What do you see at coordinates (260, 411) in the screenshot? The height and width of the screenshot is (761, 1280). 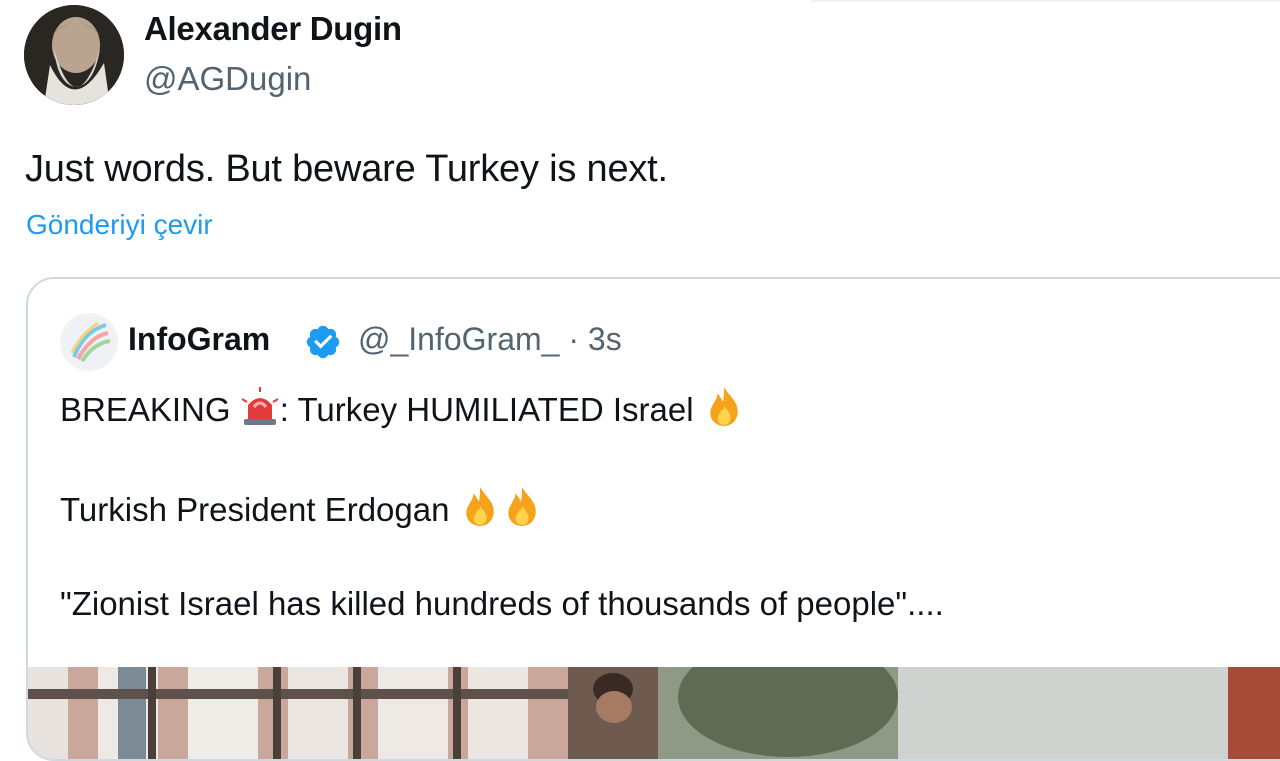 I see `police-siren-icon` at bounding box center [260, 411].